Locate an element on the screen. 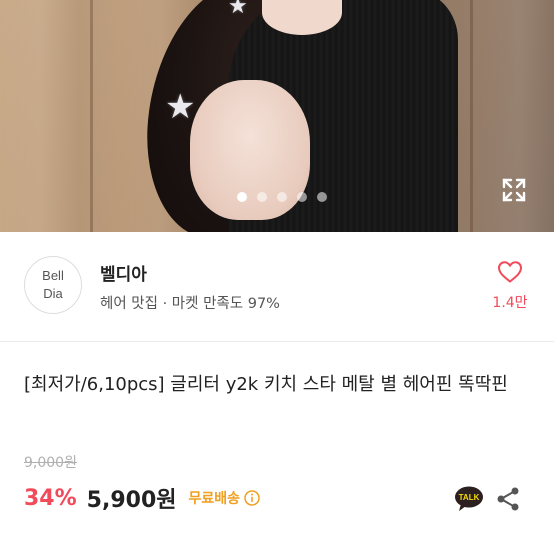 The height and width of the screenshot is (554, 554). price-row: 34% 5,900원 무료배송 is located at coordinates (142, 498).